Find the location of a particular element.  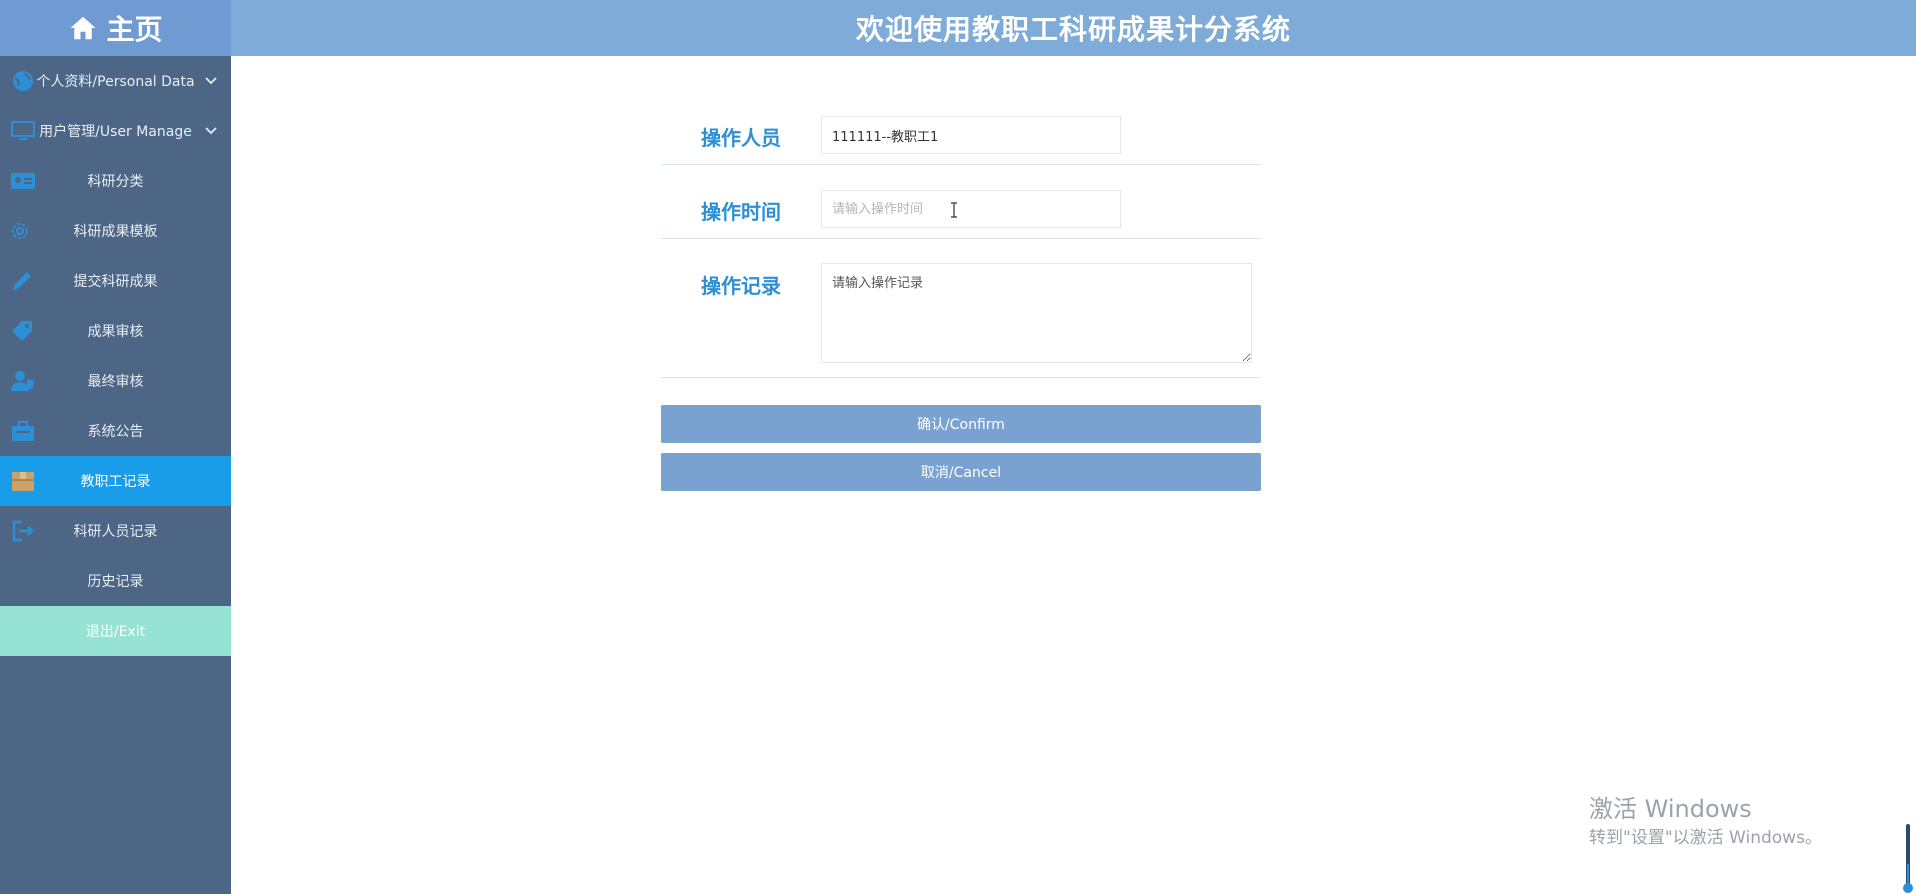

sidebar-item-research-template: 科研成果模板 is located at coordinates (115, 231).